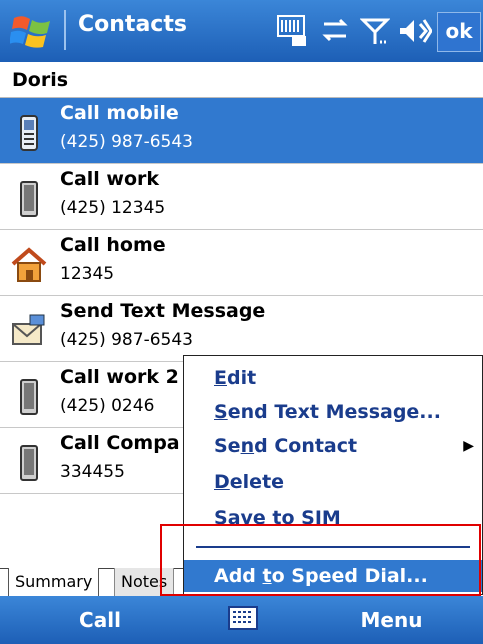  I want to click on list-item-call-home: Call home 12345, so click(241, 263).